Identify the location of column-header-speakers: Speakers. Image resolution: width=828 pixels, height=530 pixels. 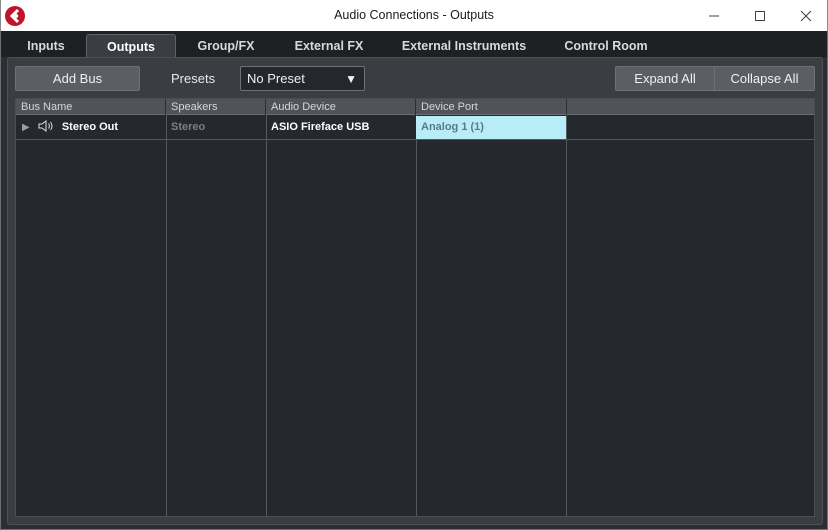
(216, 107).